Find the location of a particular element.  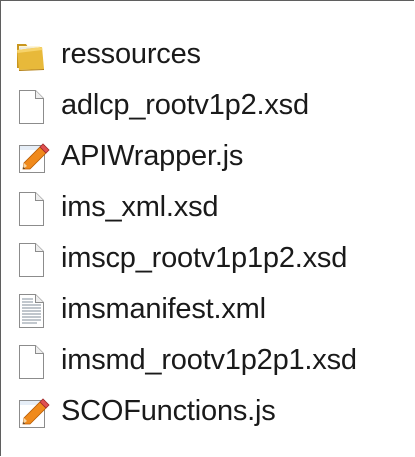

file-name: ressources is located at coordinates (131, 54).